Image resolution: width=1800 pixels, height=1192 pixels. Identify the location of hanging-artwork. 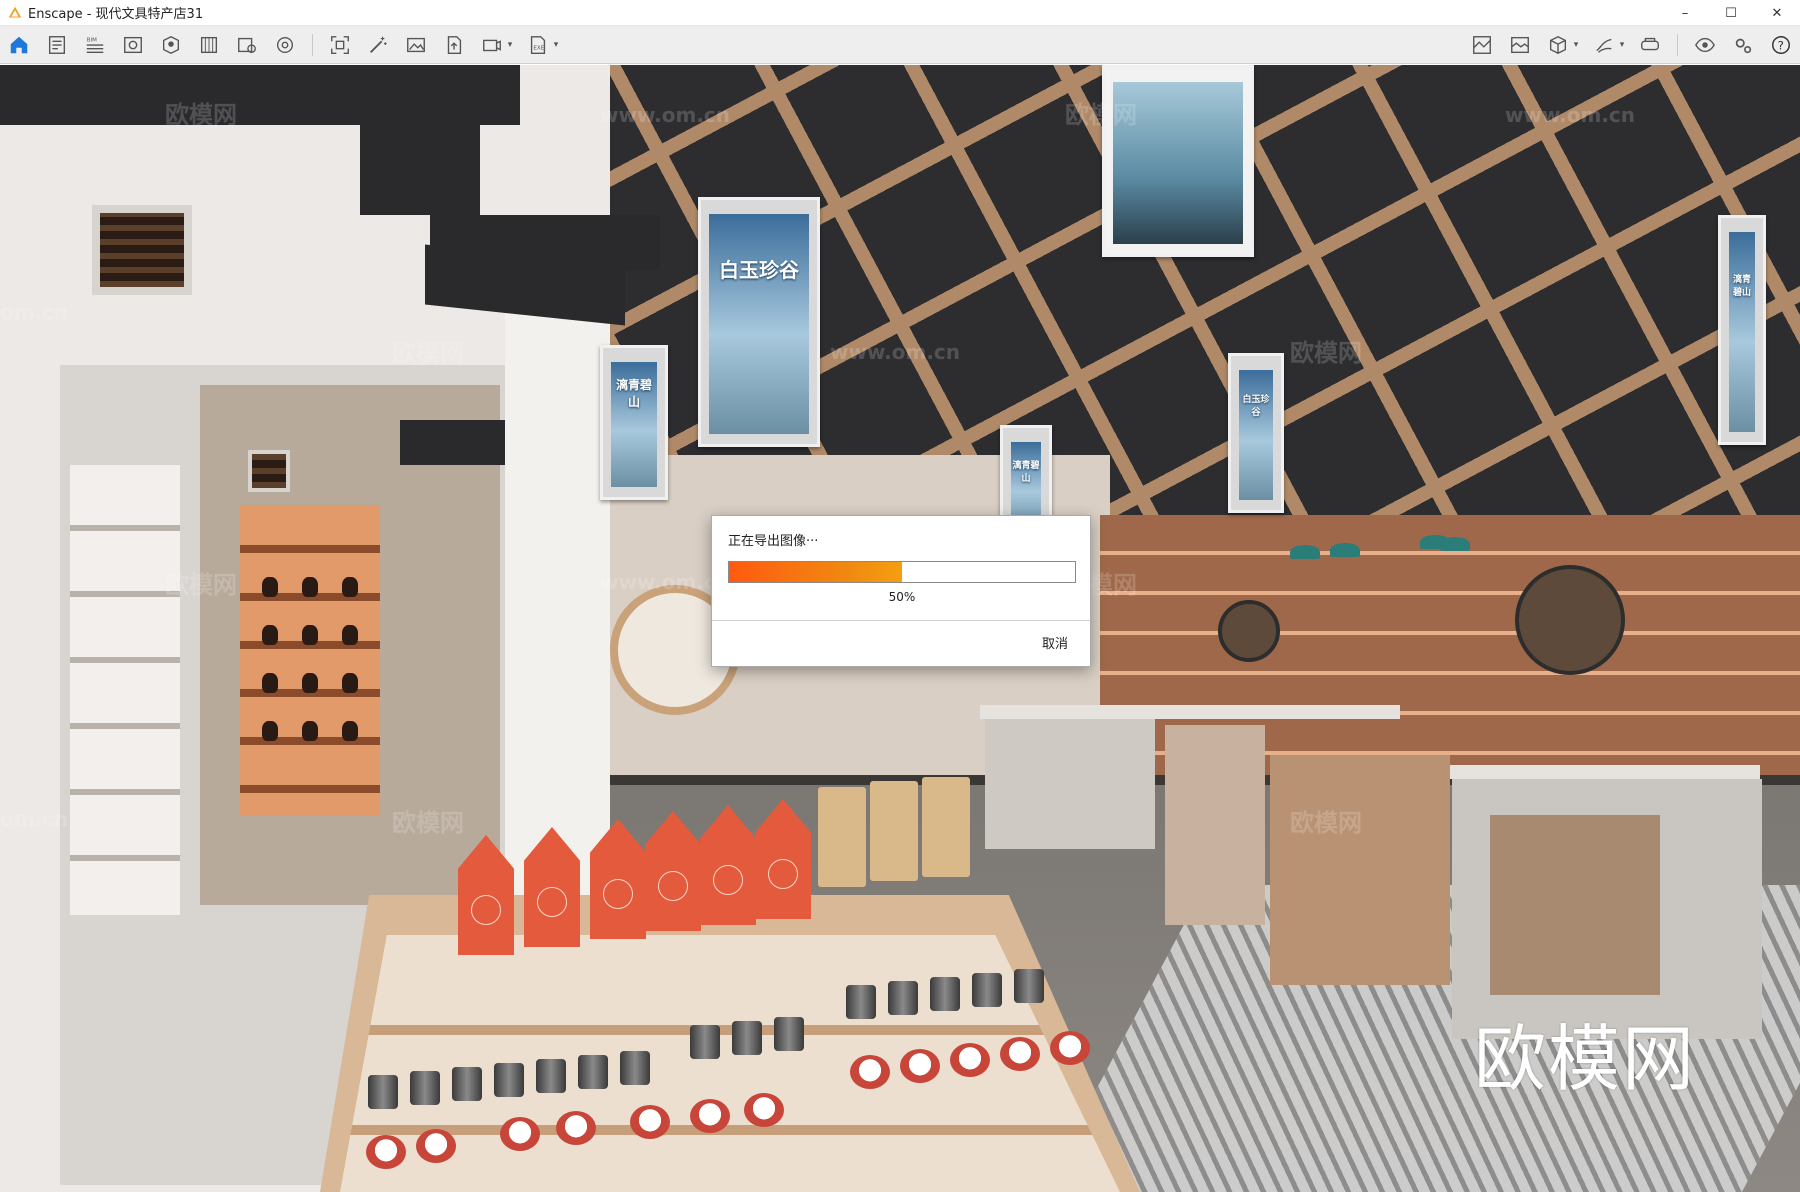
(1178, 161).